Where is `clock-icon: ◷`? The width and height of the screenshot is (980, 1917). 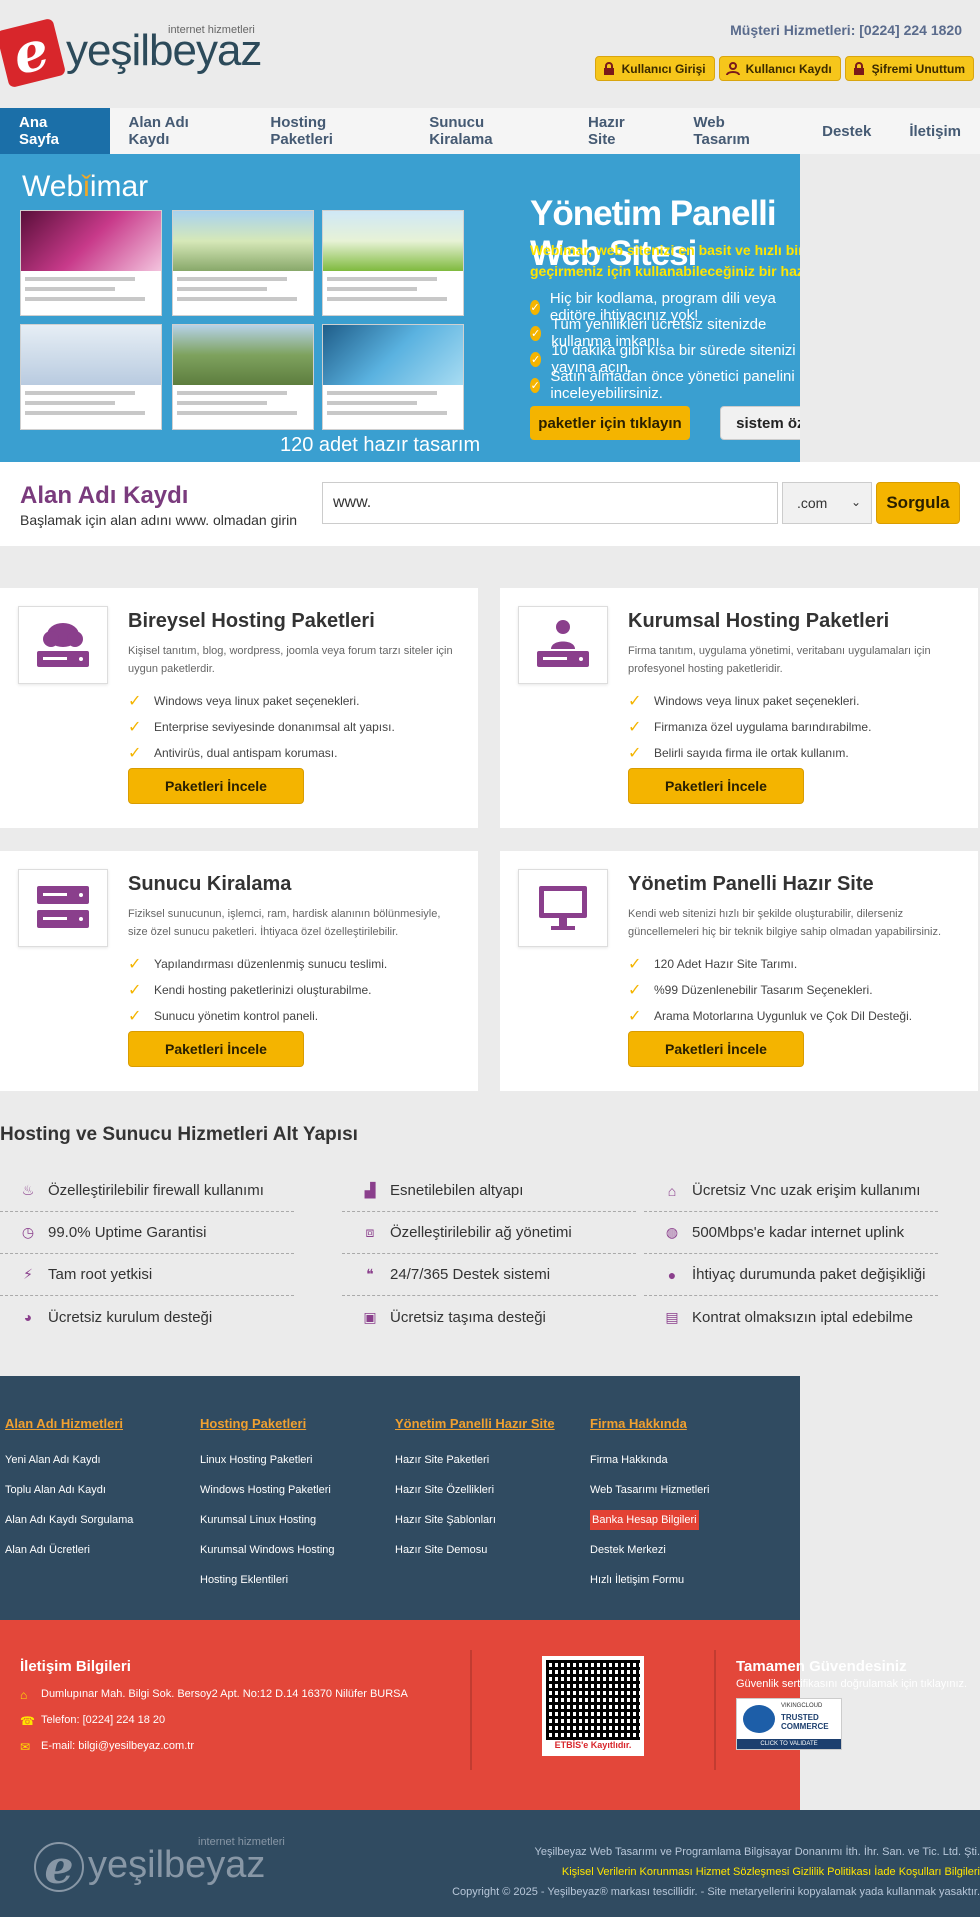 clock-icon: ◷ is located at coordinates (28, 1232).